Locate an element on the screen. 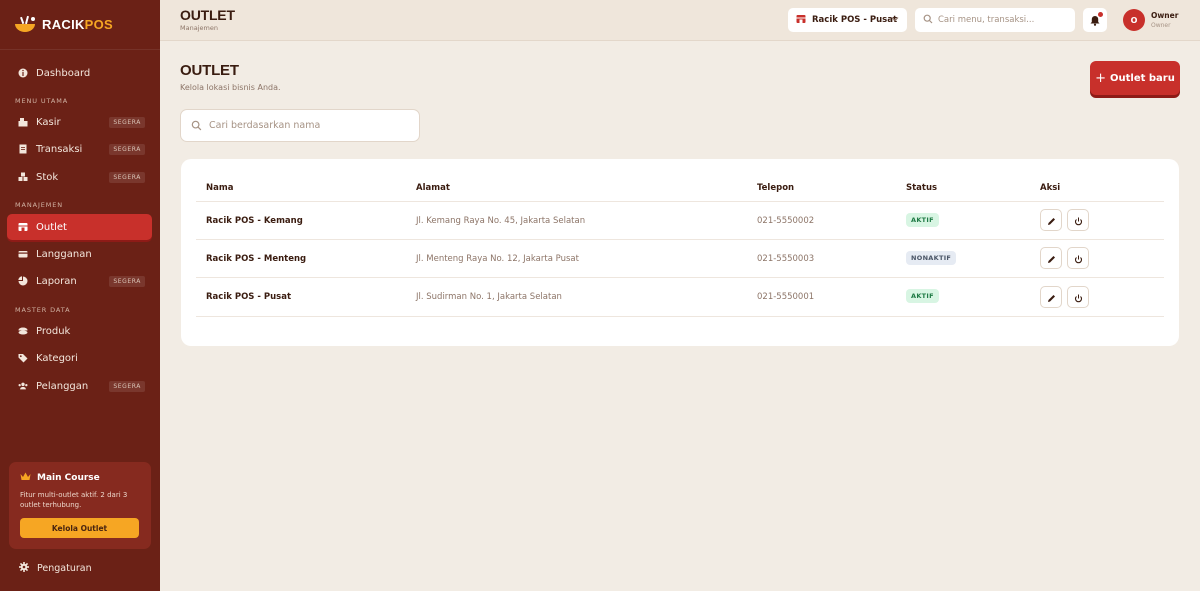 Image resolution: width=1200 pixels, height=591 pixels. column-header-status: Status is located at coordinates (922, 188).